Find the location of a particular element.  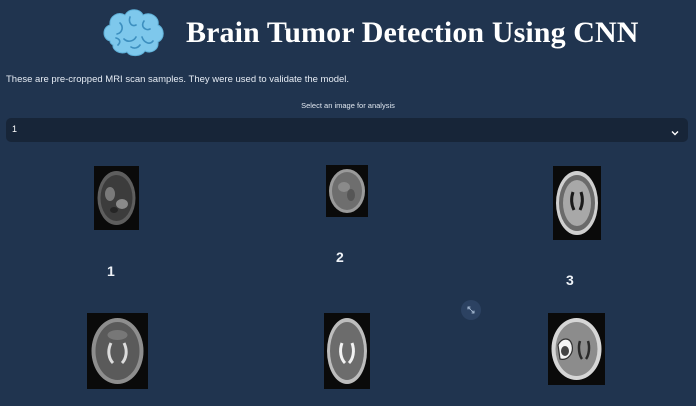

select-label: Select an image for analysis is located at coordinates (348, 105).